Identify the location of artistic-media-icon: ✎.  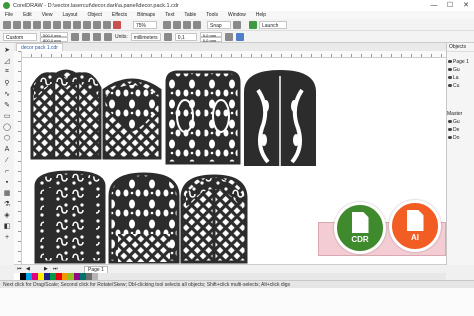
(7, 105).